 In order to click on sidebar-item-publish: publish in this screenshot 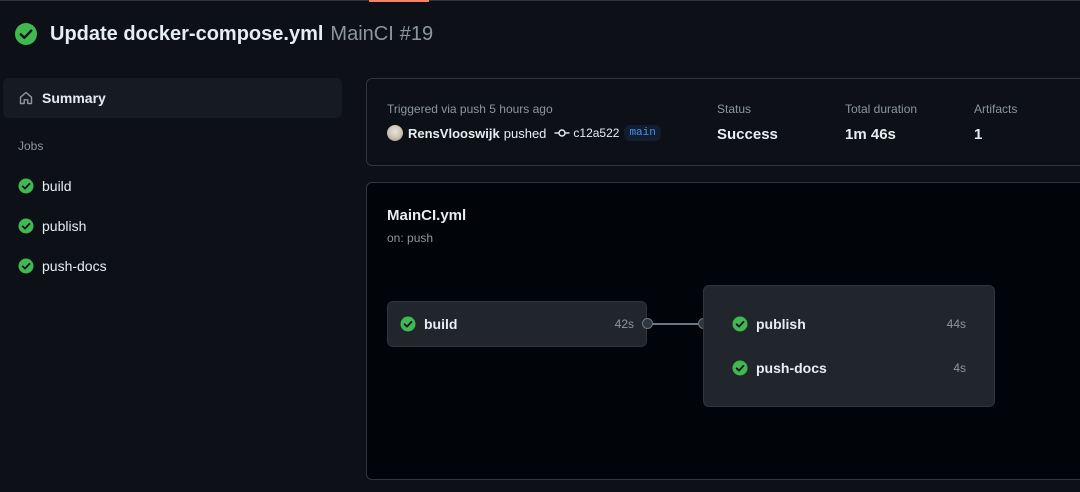, I will do `click(172, 226)`.